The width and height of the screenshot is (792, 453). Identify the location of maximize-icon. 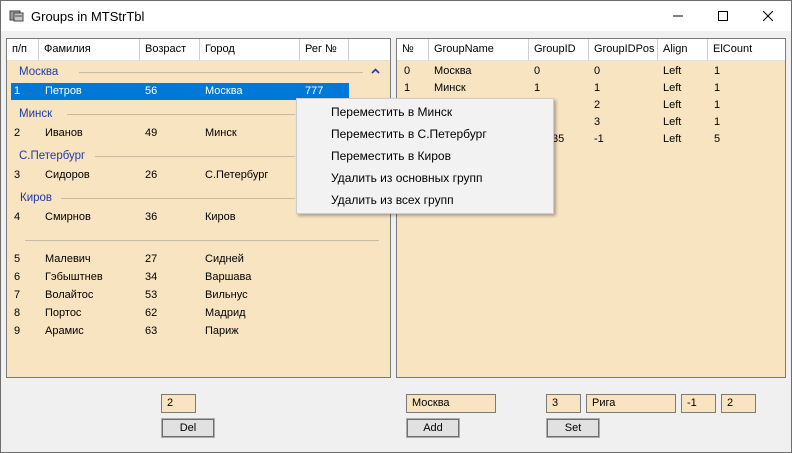
(722, 16).